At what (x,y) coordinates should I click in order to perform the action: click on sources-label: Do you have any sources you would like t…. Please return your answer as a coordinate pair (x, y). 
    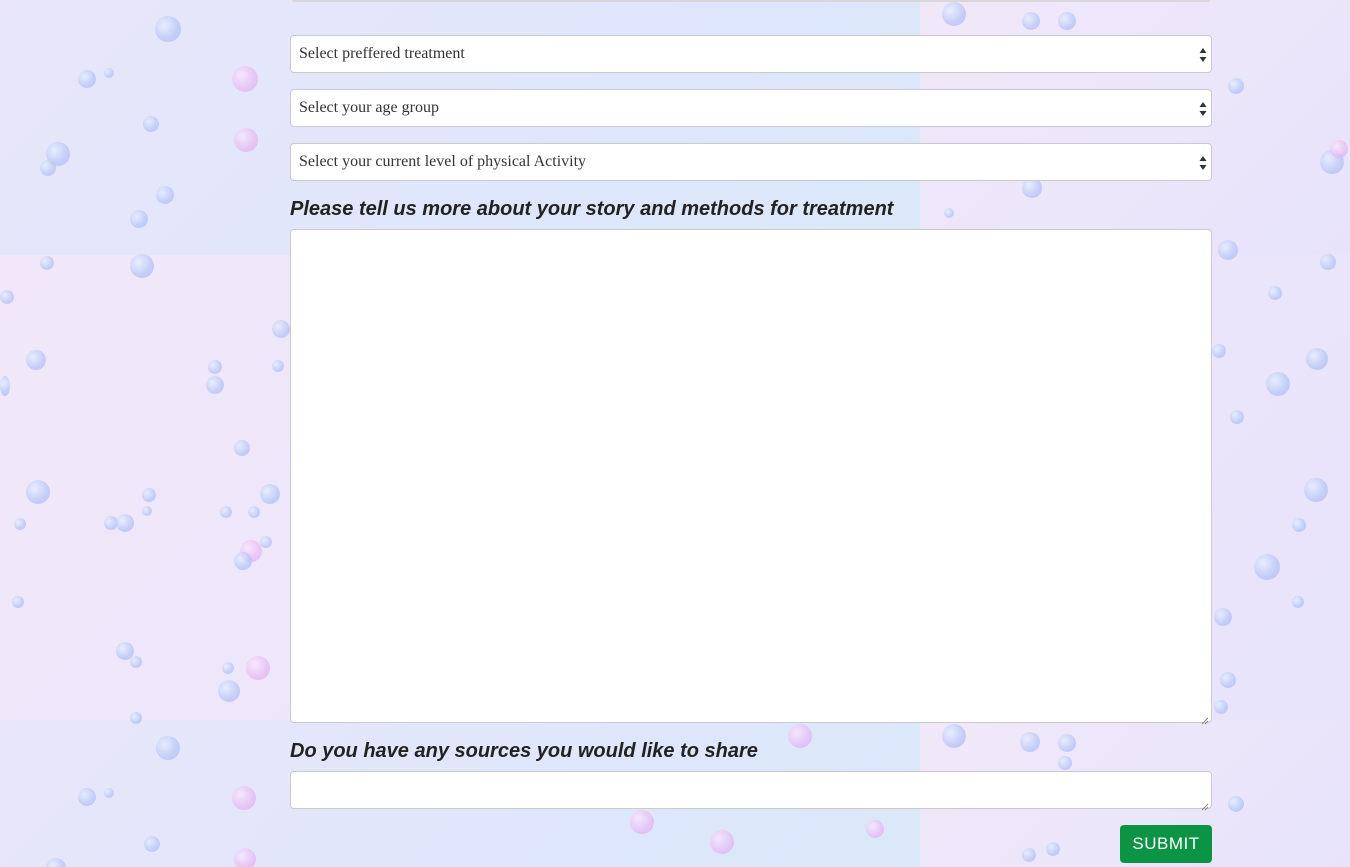
    Looking at the image, I should click on (524, 751).